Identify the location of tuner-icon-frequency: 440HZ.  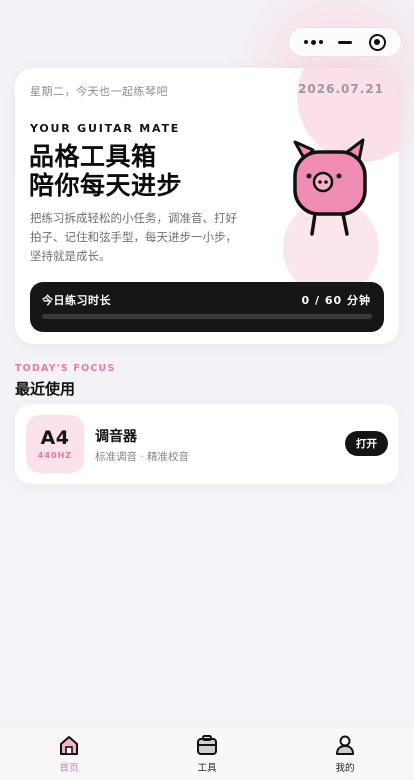
(55, 455).